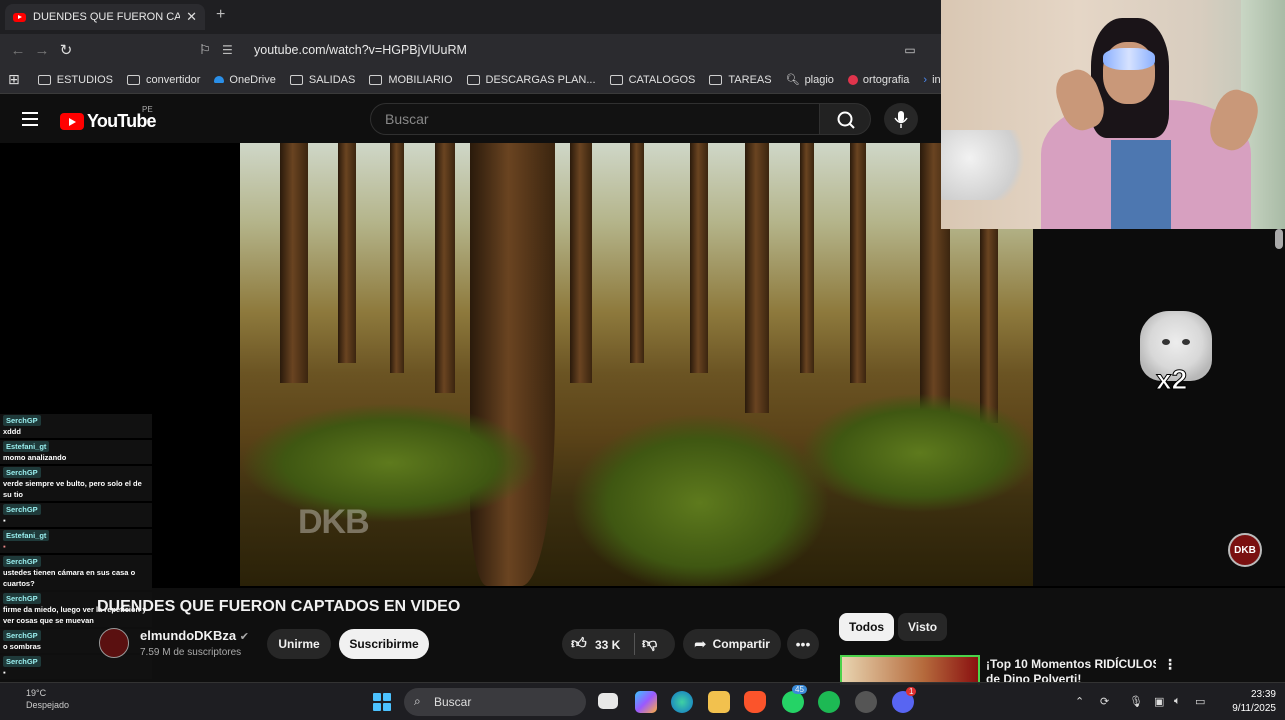 The image size is (1285, 720). I want to click on bookmark-convertidor: convertidor, so click(163, 80).